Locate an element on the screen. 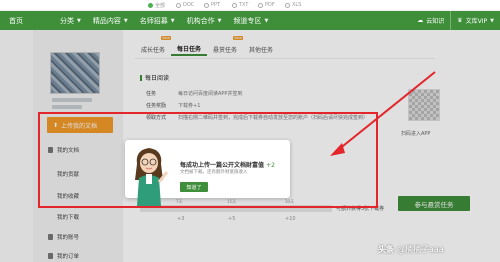 This screenshot has width=500, height=262. annotation-arrow is located at coordinates (383, 113).